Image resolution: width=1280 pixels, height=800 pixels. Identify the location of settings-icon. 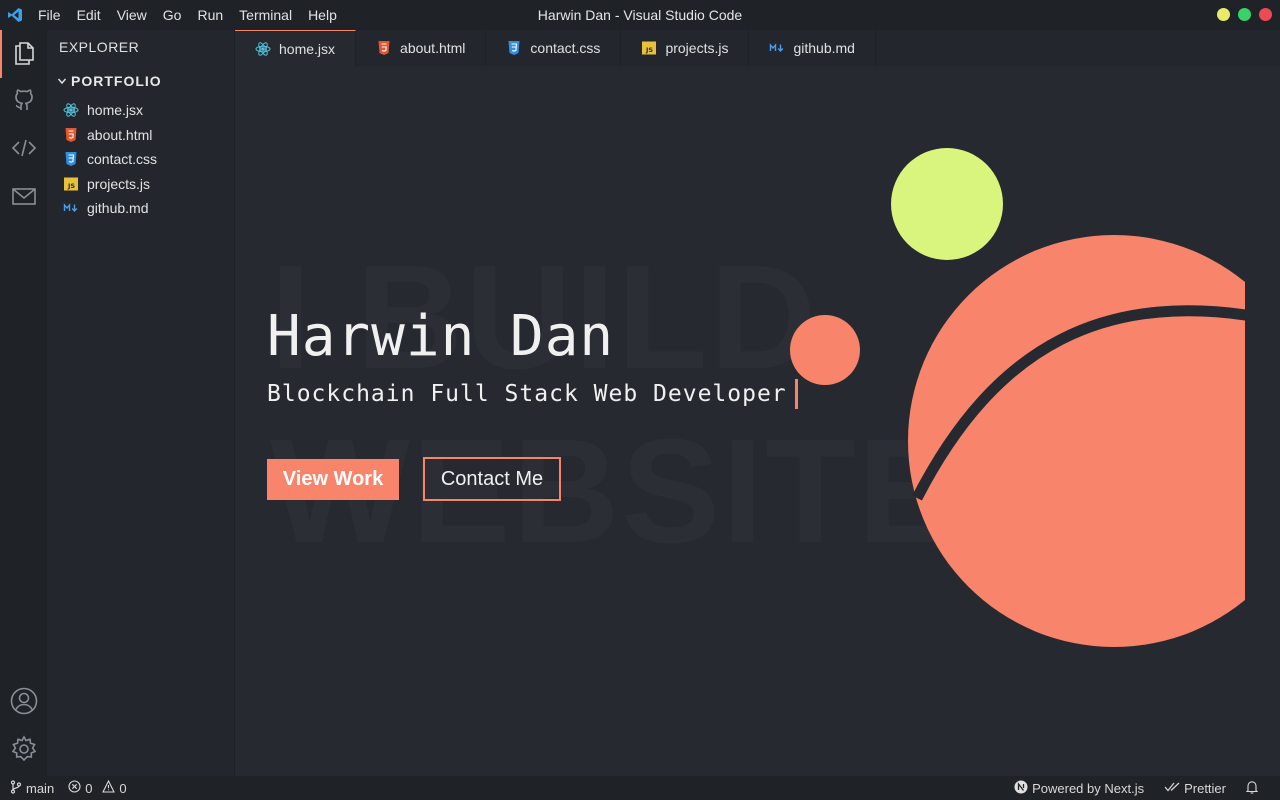
(24, 751).